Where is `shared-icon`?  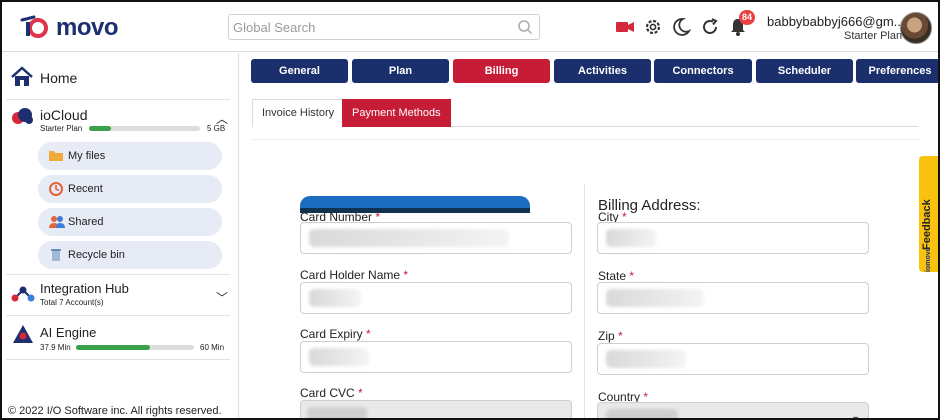 shared-icon is located at coordinates (57, 222).